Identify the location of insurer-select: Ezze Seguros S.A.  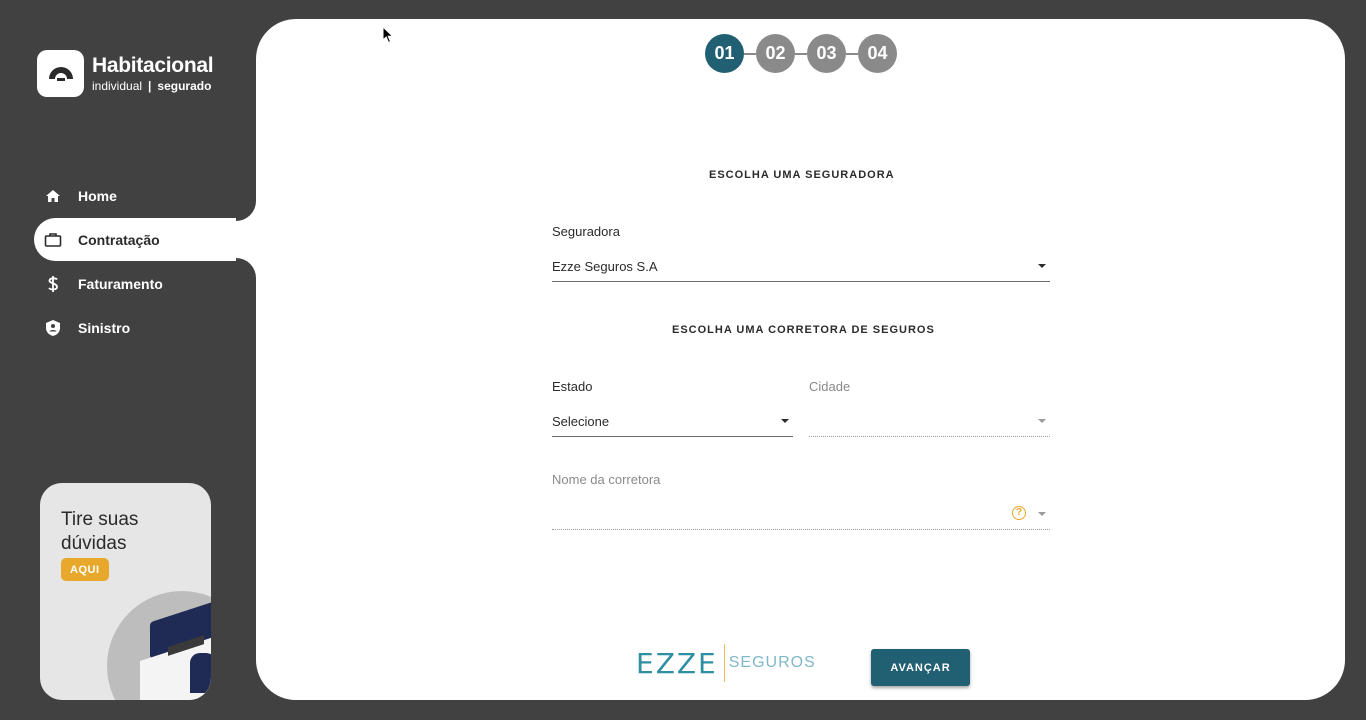
(801, 267).